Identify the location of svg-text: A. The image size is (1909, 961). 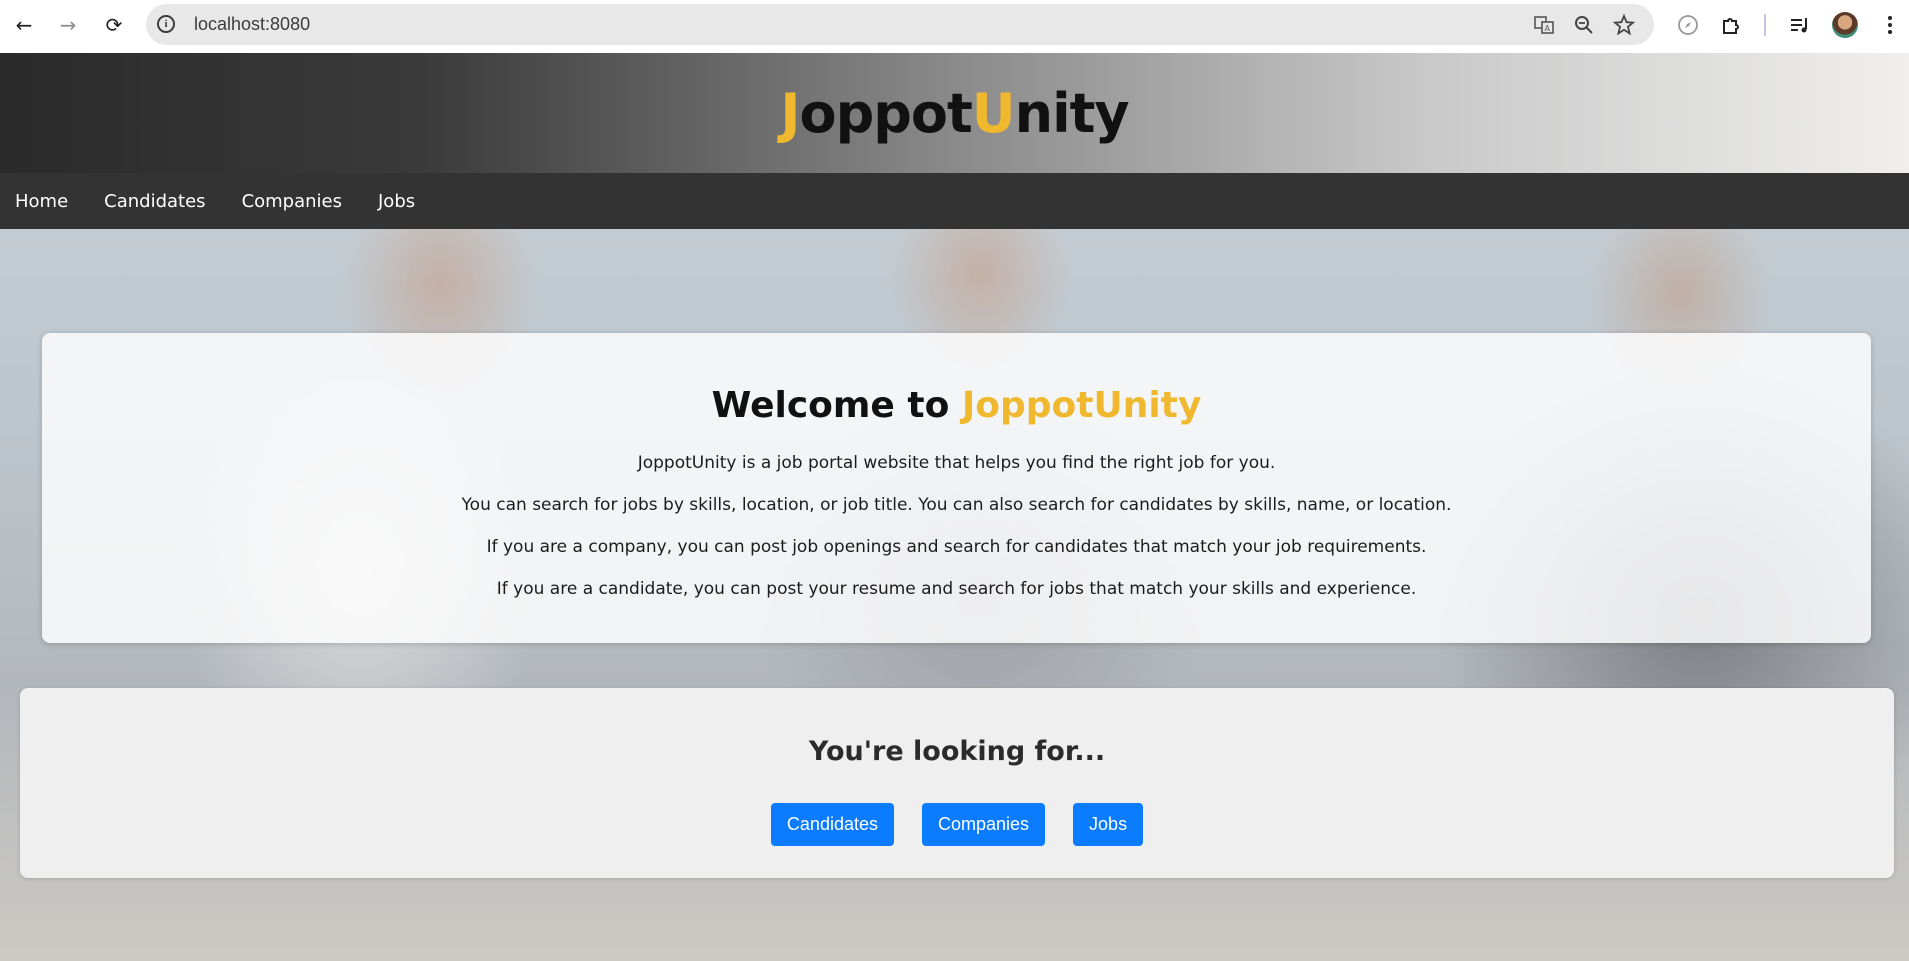
(1548, 28).